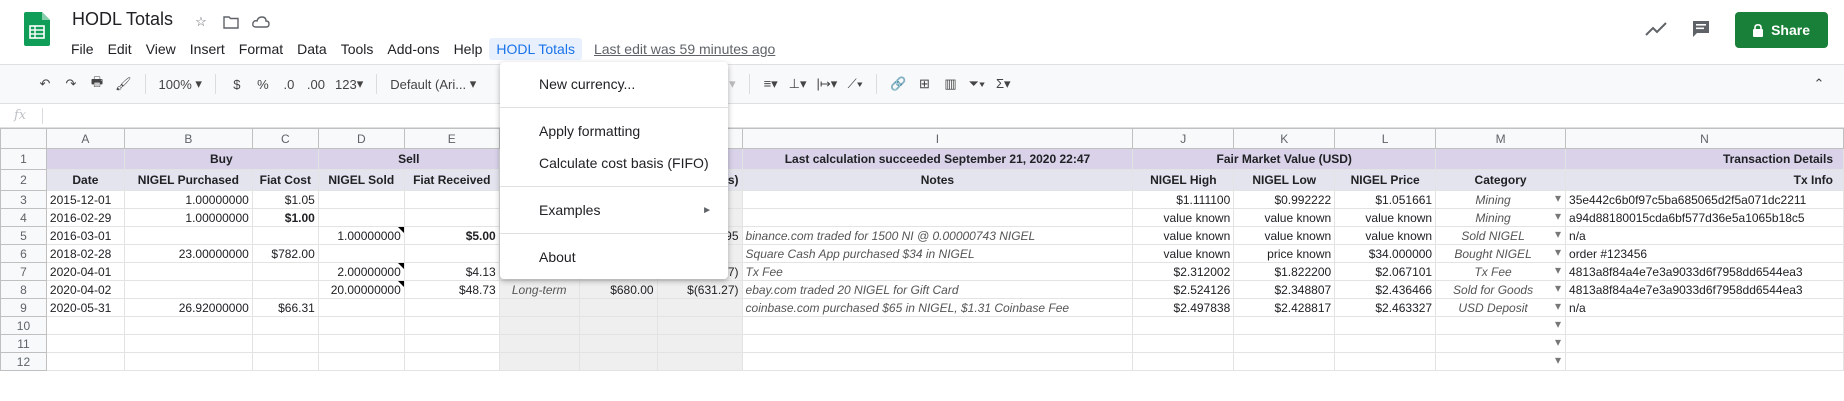  Describe the element at coordinates (82, 49) in the screenshot. I see `menu-file: File` at that location.